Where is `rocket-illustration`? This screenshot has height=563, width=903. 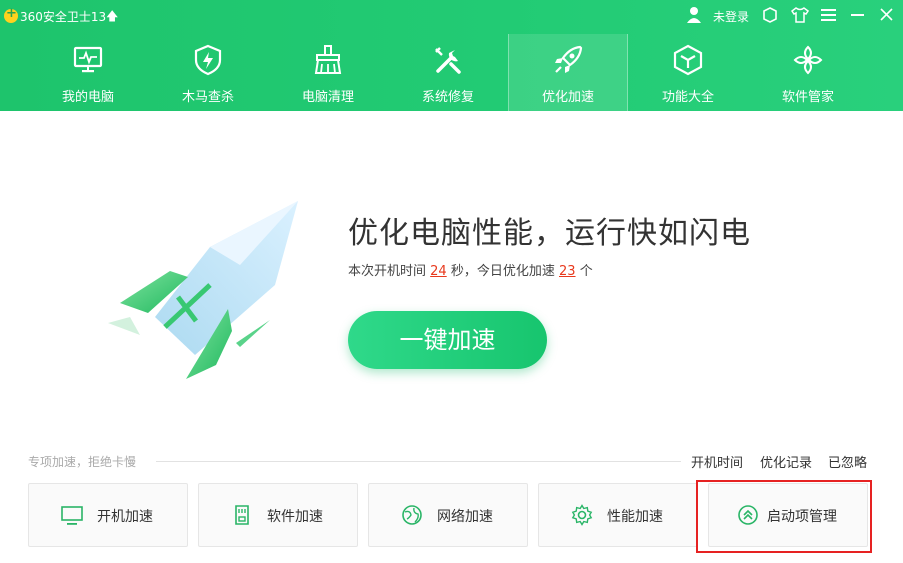
rocket-illustration is located at coordinates (203, 290).